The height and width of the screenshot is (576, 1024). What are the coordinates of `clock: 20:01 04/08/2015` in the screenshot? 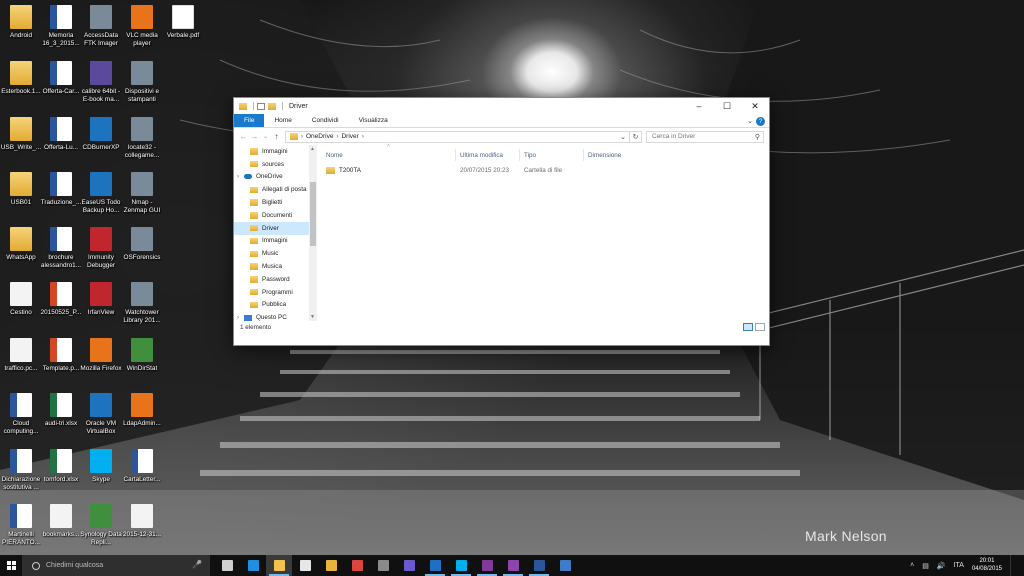 It's located at (987, 565).